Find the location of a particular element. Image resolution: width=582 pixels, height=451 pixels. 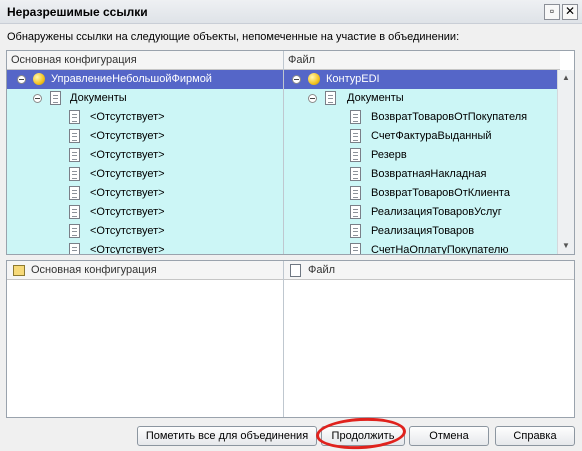

tree-group-left: Документы is located at coordinates (145, 98).